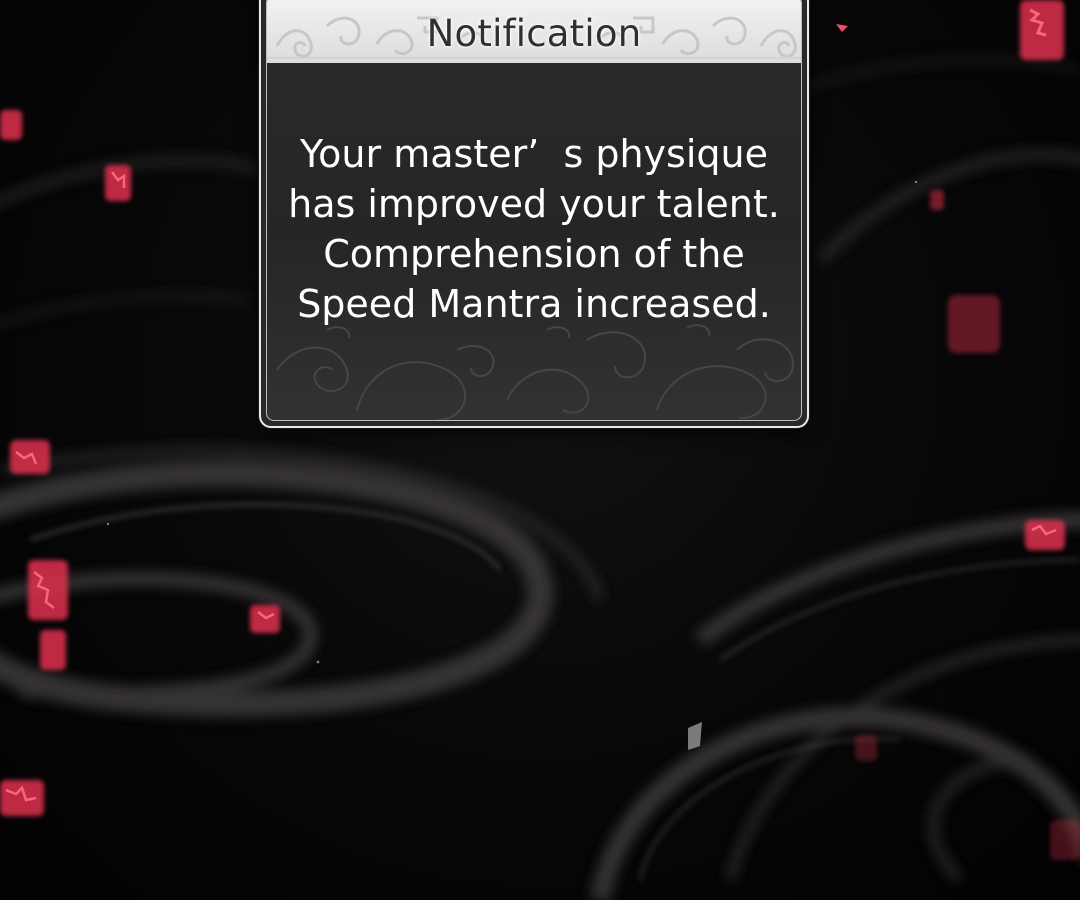  I want to click on notification-title: Notification, so click(534, 33).